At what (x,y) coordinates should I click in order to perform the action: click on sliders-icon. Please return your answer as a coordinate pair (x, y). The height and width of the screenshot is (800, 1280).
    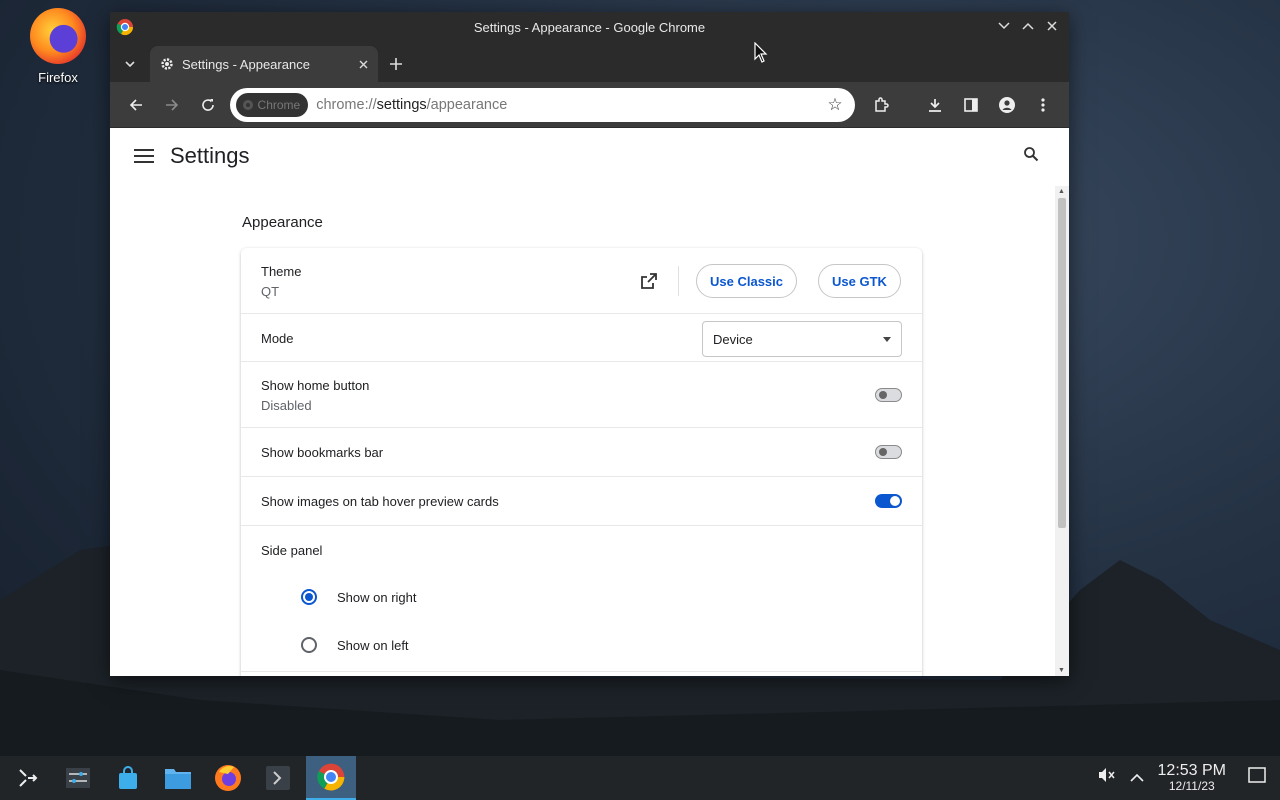
    Looking at the image, I should click on (78, 778).